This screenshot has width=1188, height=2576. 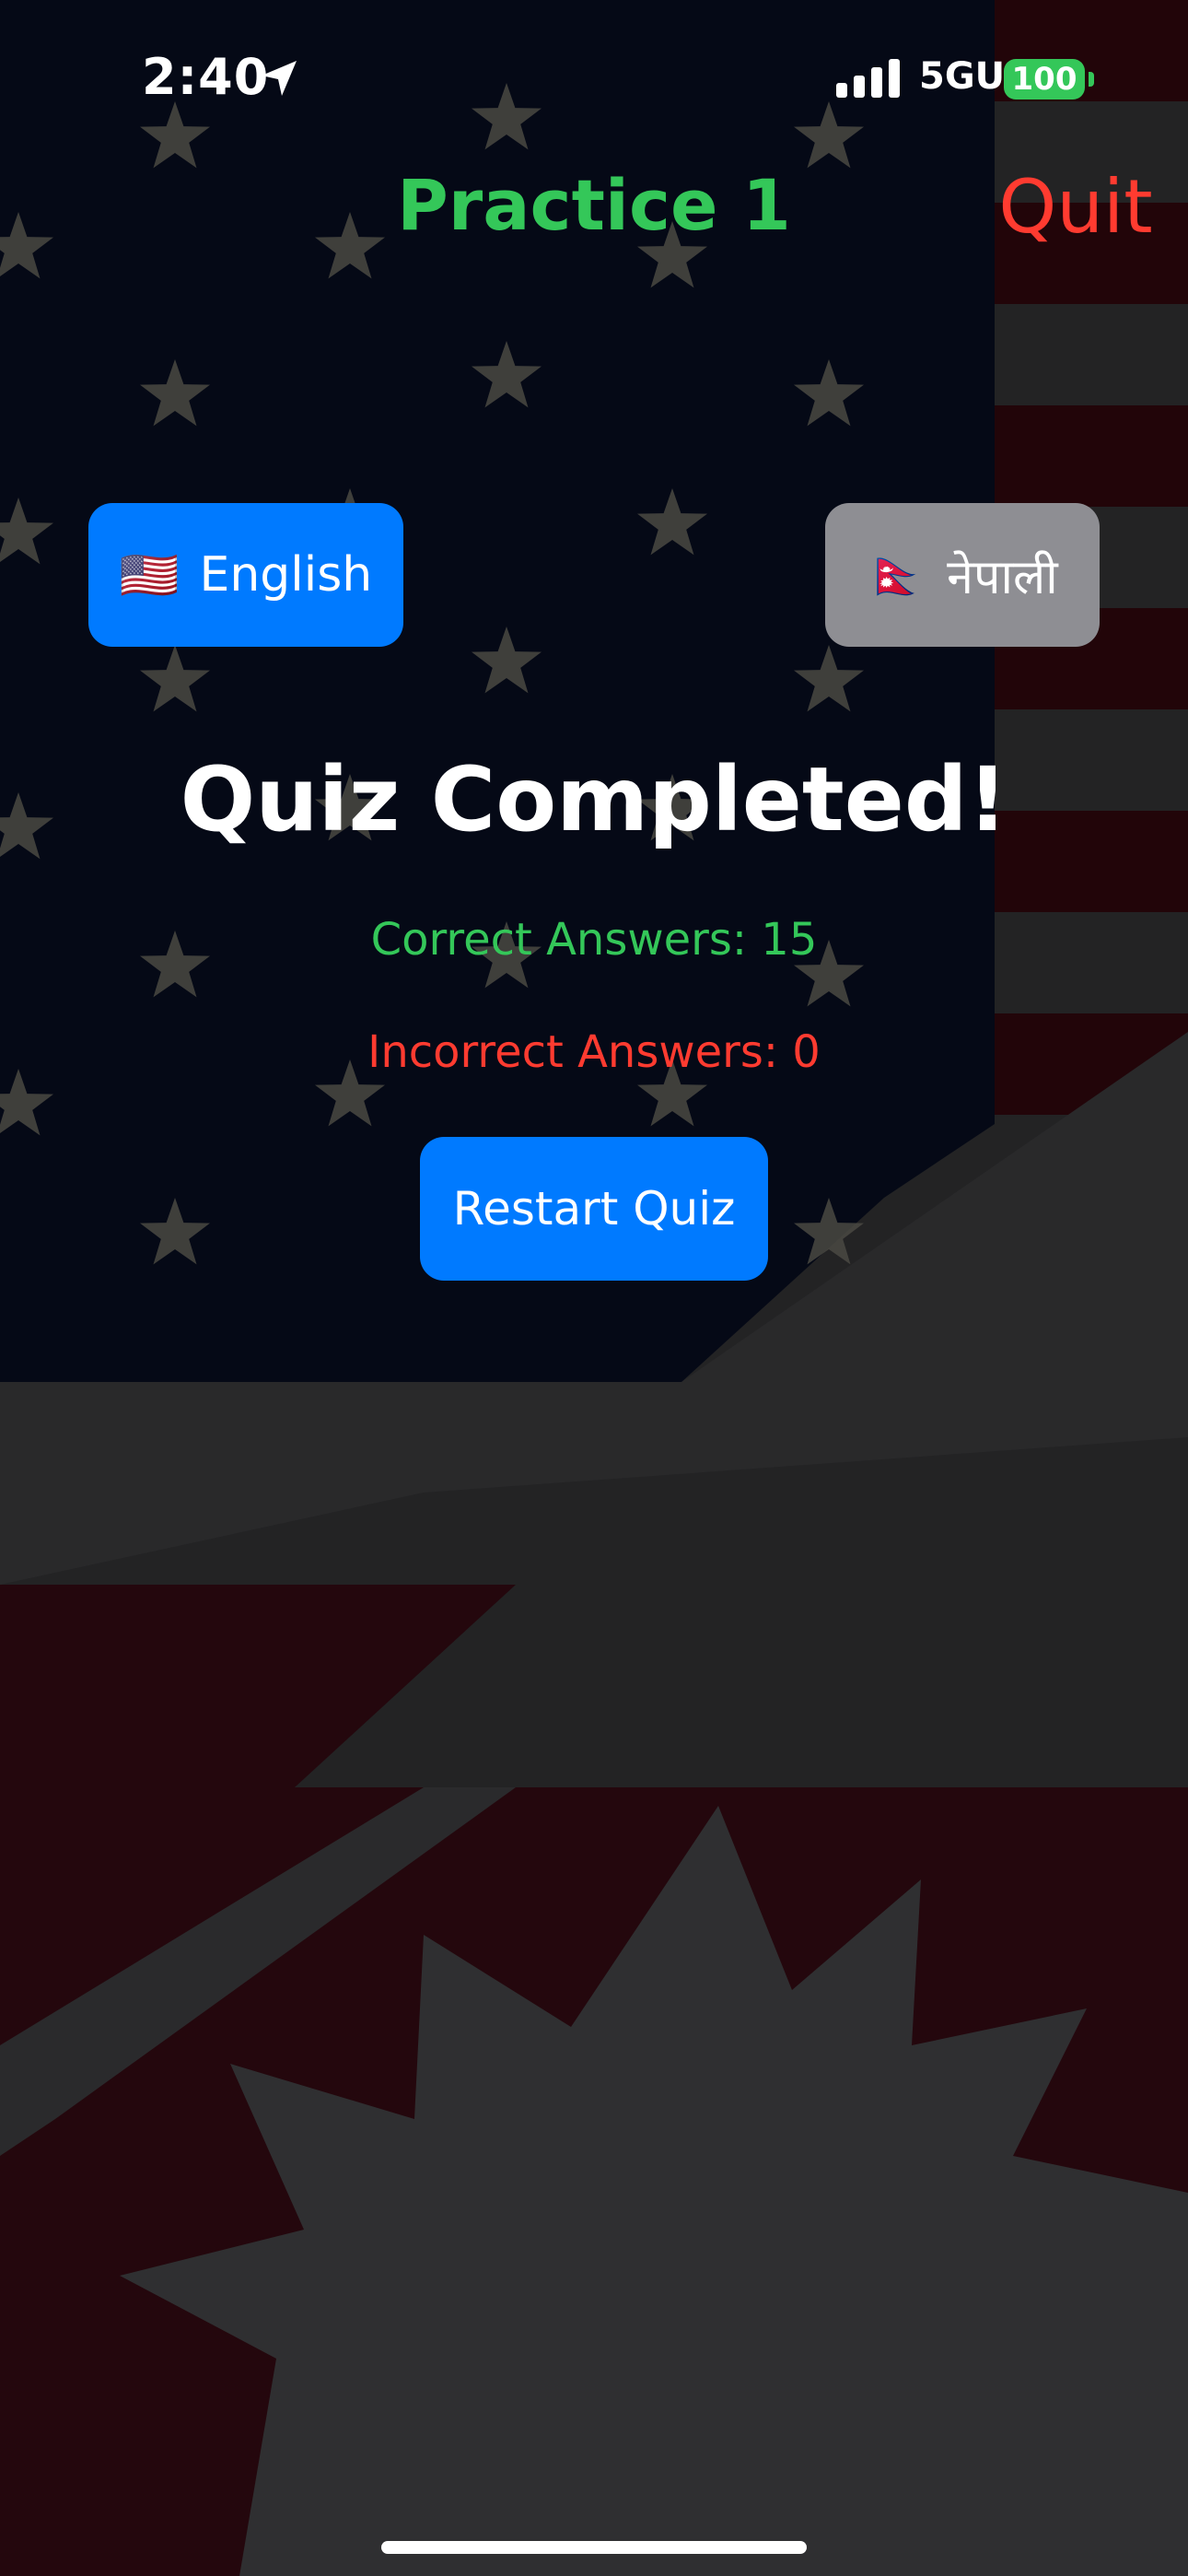 What do you see at coordinates (594, 205) in the screenshot?
I see `page-title: Practice 1` at bounding box center [594, 205].